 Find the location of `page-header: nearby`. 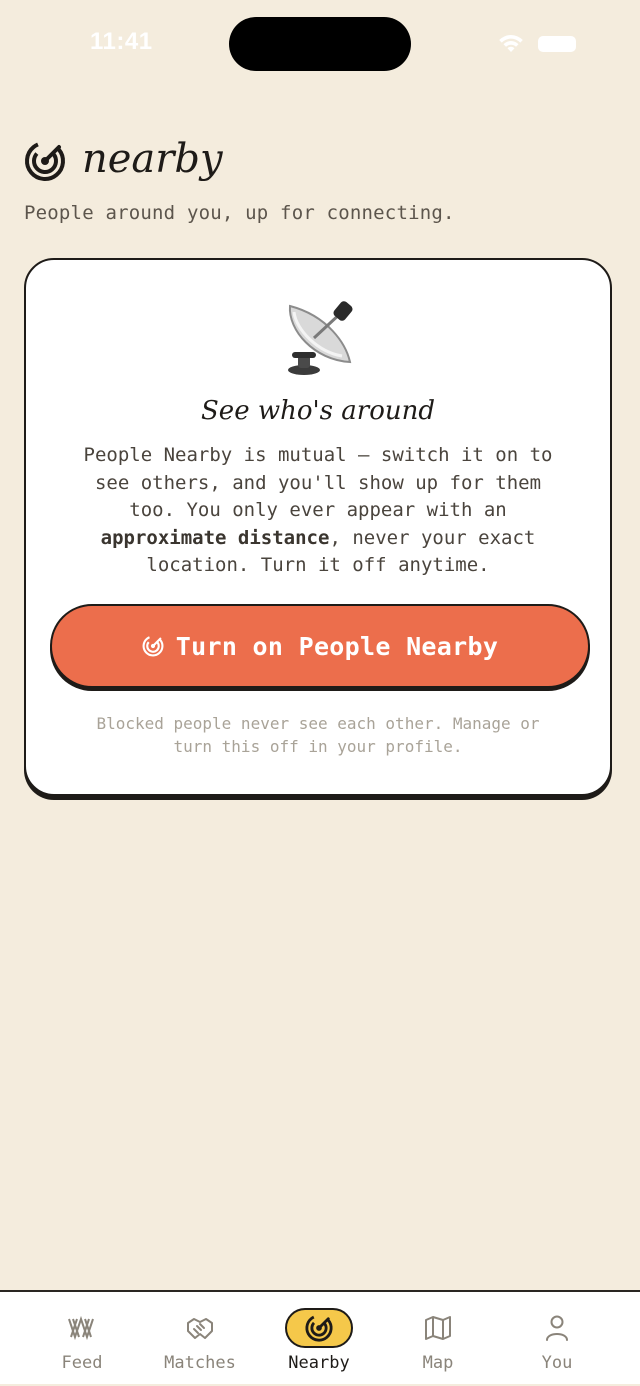

page-header: nearby is located at coordinates (123, 159).